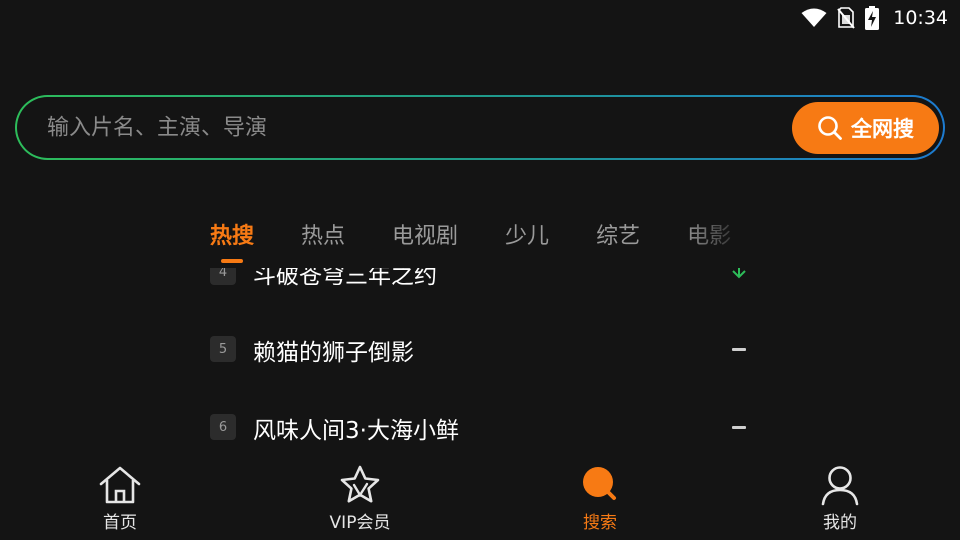 The image size is (960, 540). I want to click on search-bar-inner: 全网搜, so click(480, 127).